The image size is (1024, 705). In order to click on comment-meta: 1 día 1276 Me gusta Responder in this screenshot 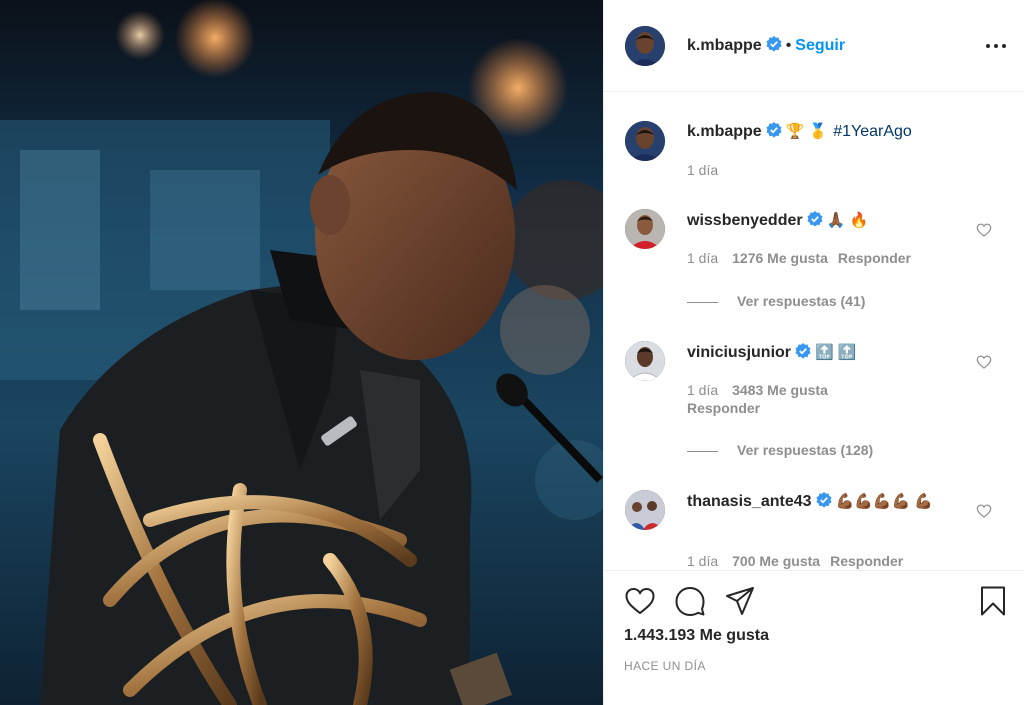, I will do `click(799, 258)`.